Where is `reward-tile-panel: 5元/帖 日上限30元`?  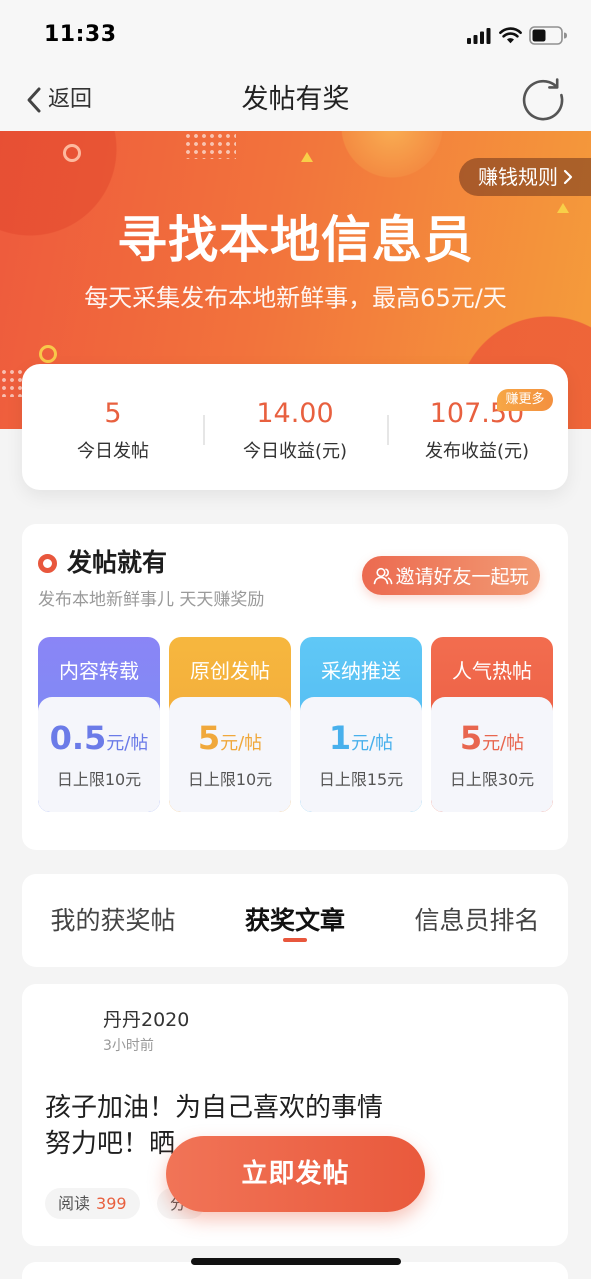
reward-tile-panel: 5元/帖 日上限30元 is located at coordinates (492, 754).